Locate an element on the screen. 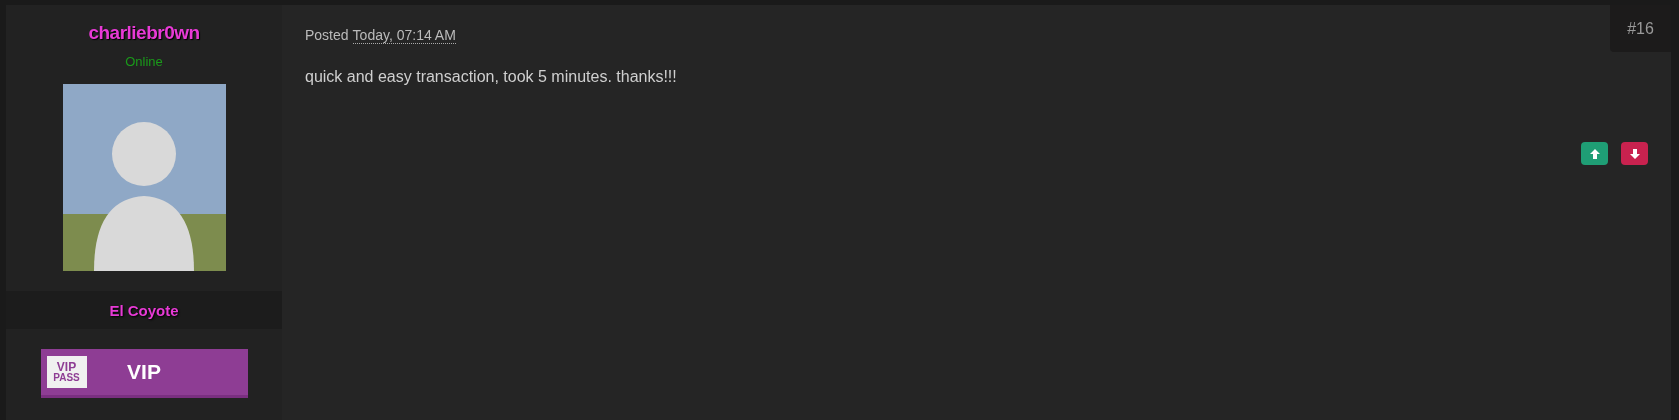 This screenshot has width=1679, height=420. up-arrow-icon is located at coordinates (1594, 153).